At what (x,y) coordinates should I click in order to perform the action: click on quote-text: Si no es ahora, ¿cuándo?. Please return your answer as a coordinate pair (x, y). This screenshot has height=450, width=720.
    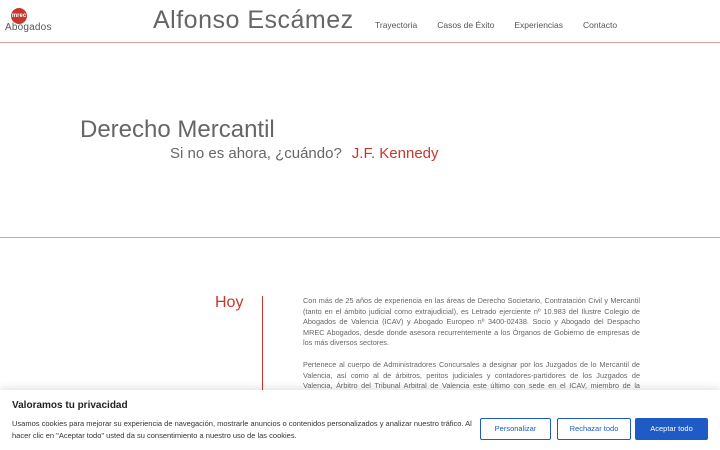
    Looking at the image, I should click on (256, 153).